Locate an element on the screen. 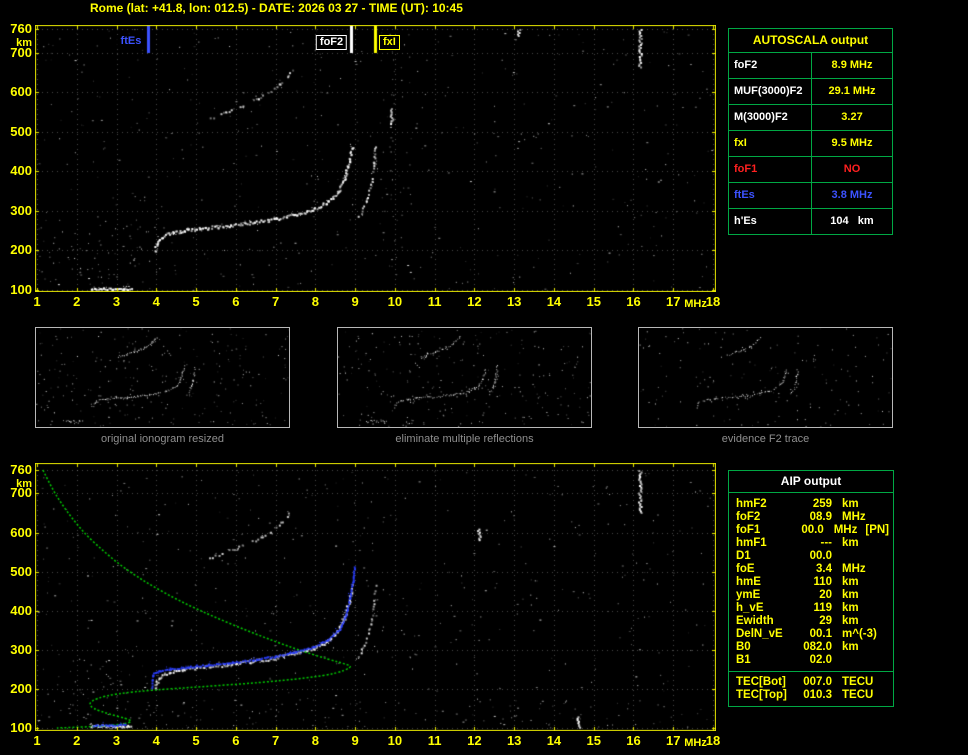 The width and height of the screenshot is (968, 755). aip-row-value: 02.0 is located at coordinates (820, 660).